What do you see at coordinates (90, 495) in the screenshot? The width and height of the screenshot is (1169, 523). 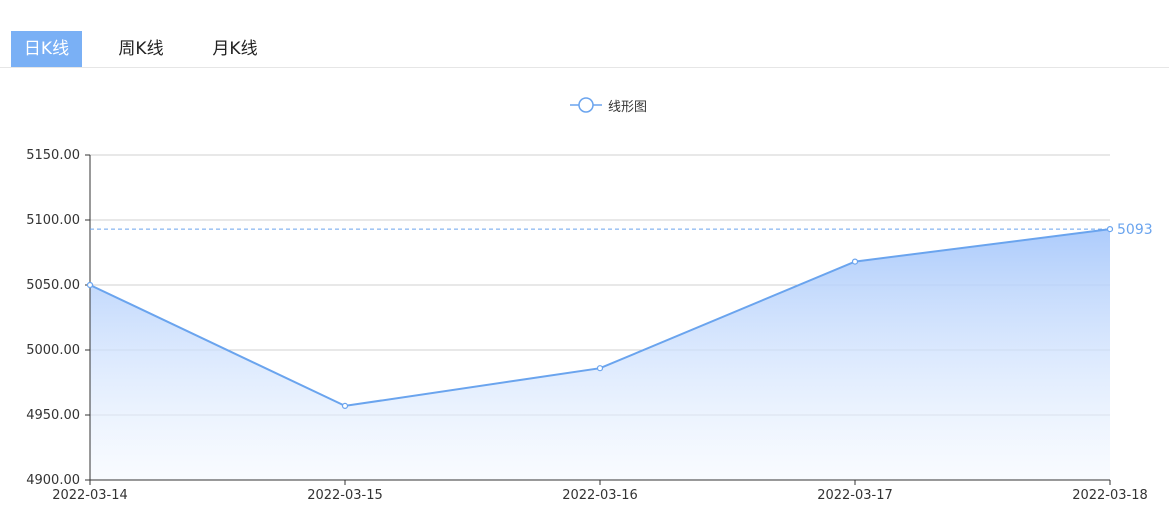 I see `x-tick-label: 2022-03-14` at bounding box center [90, 495].